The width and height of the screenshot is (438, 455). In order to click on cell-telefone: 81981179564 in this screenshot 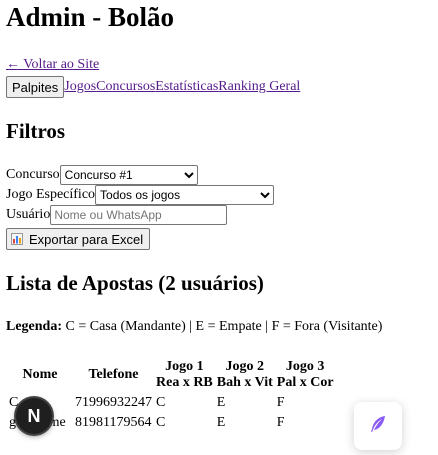, I will do `click(113, 422)`.